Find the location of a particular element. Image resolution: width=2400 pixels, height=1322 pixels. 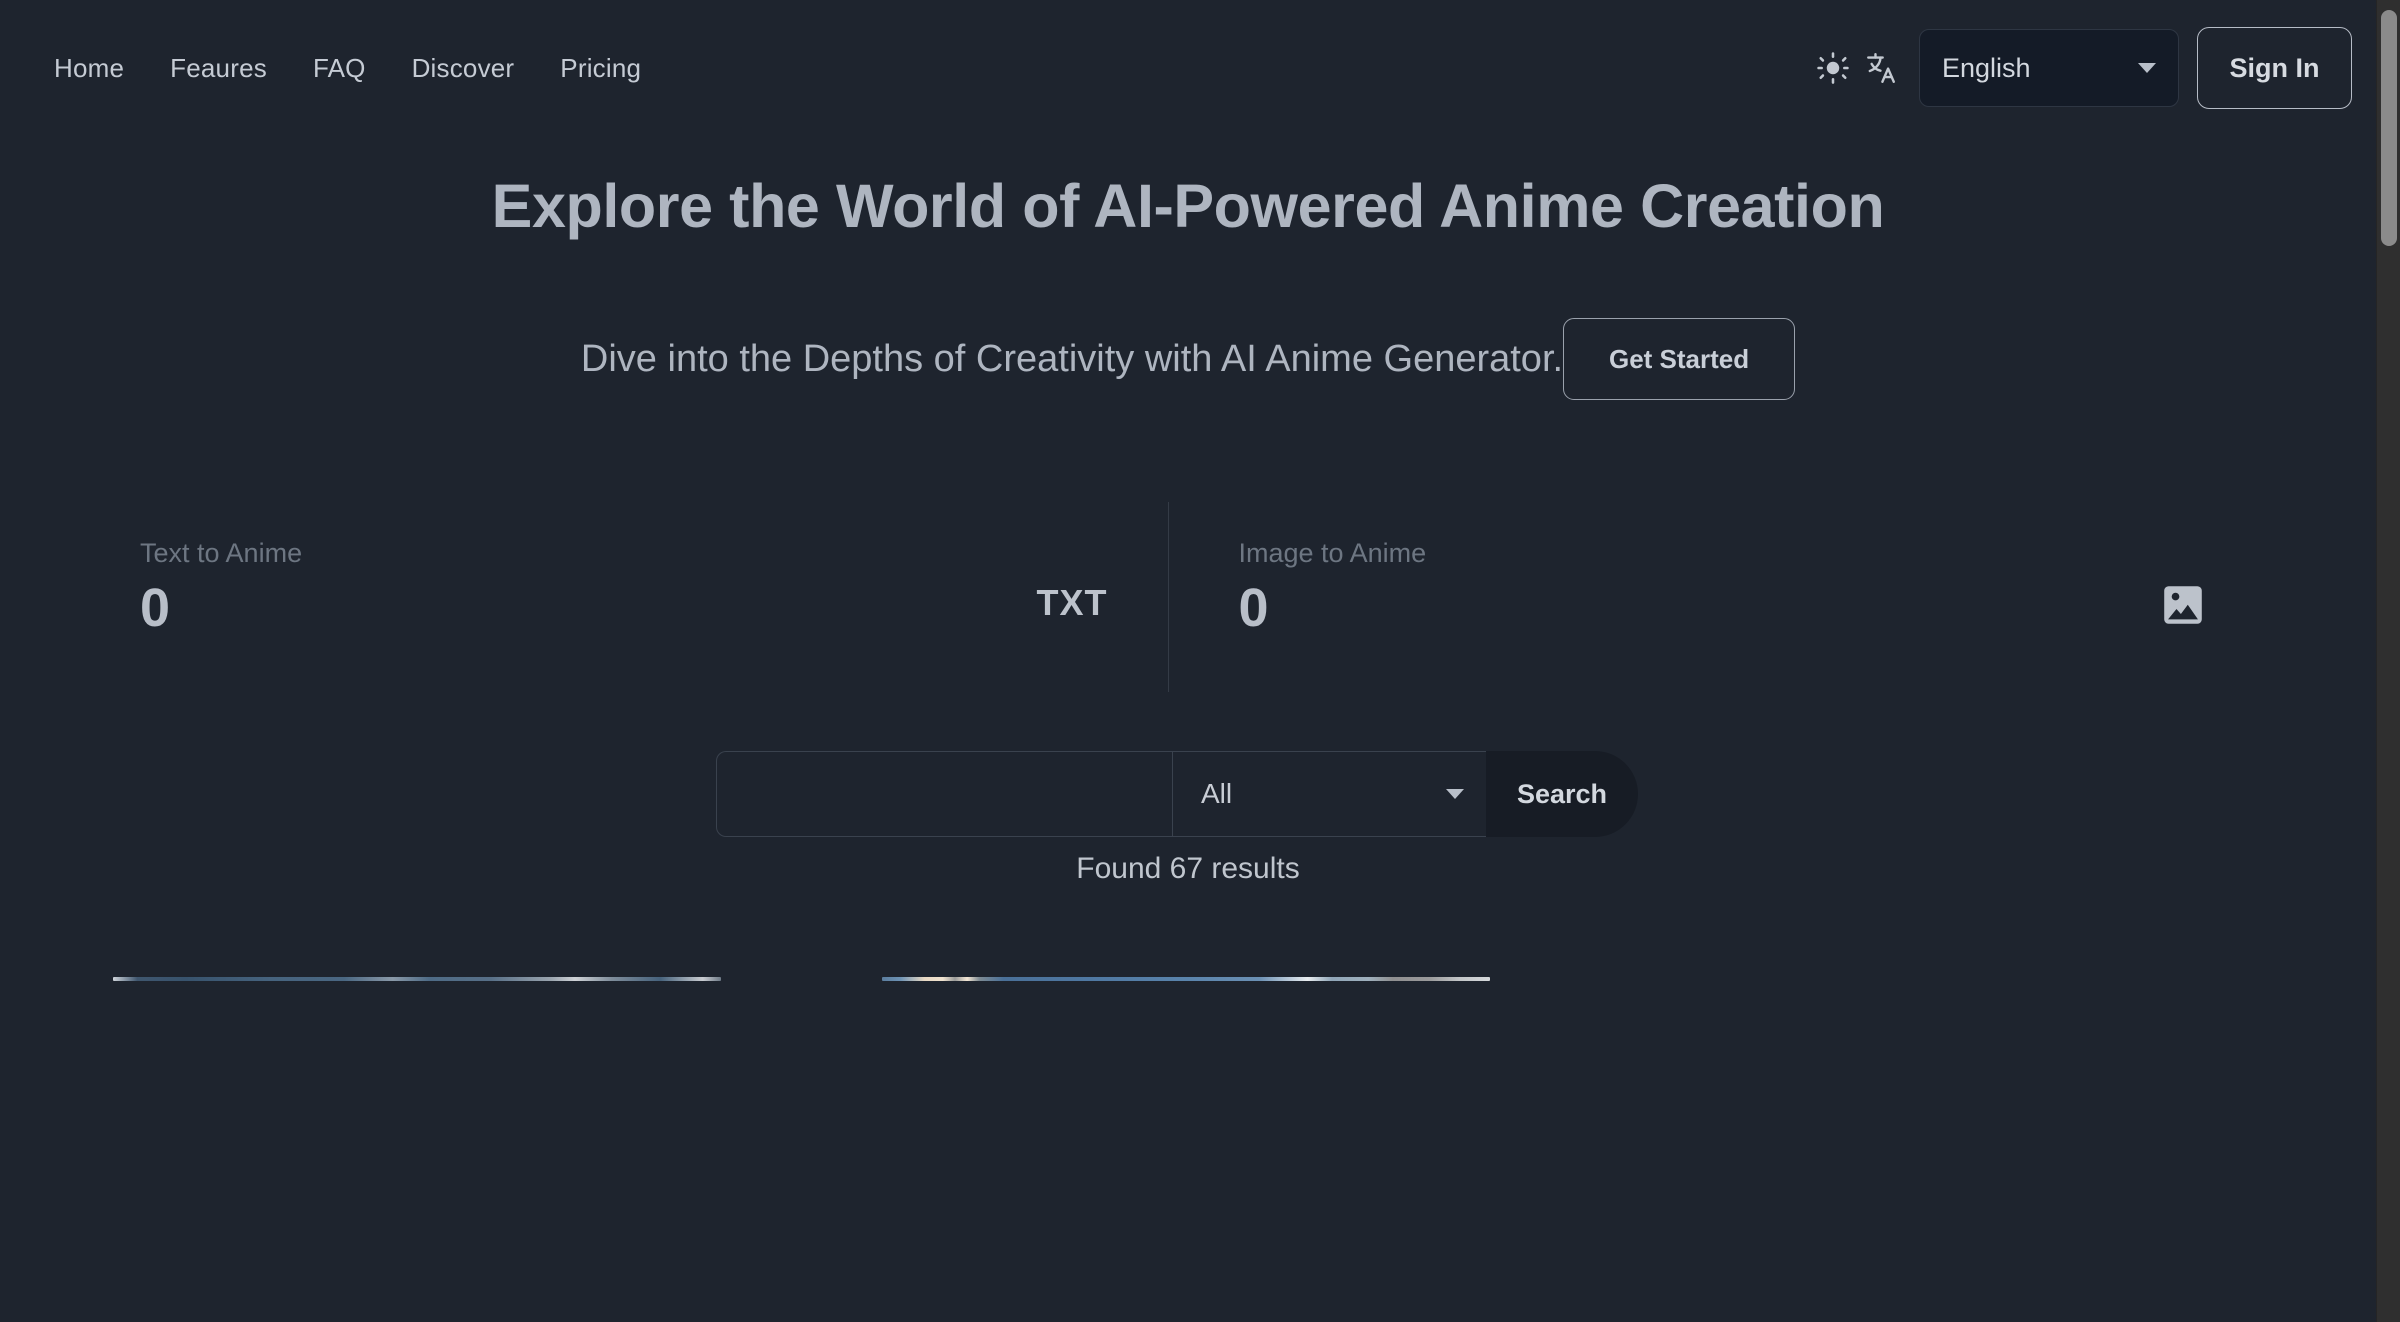

theme-toggle-button is located at coordinates (1833, 68).